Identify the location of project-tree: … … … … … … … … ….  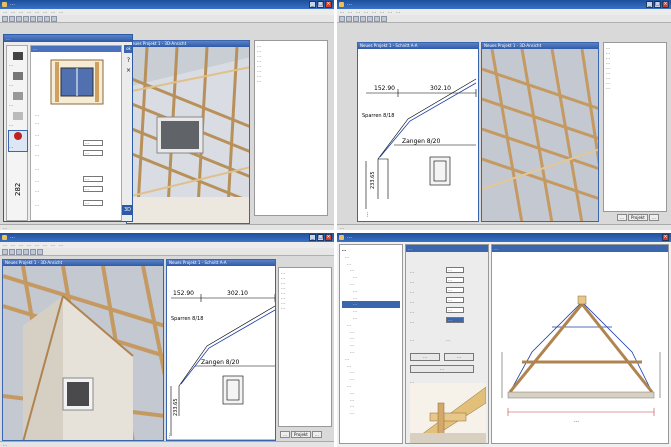
(635, 127).